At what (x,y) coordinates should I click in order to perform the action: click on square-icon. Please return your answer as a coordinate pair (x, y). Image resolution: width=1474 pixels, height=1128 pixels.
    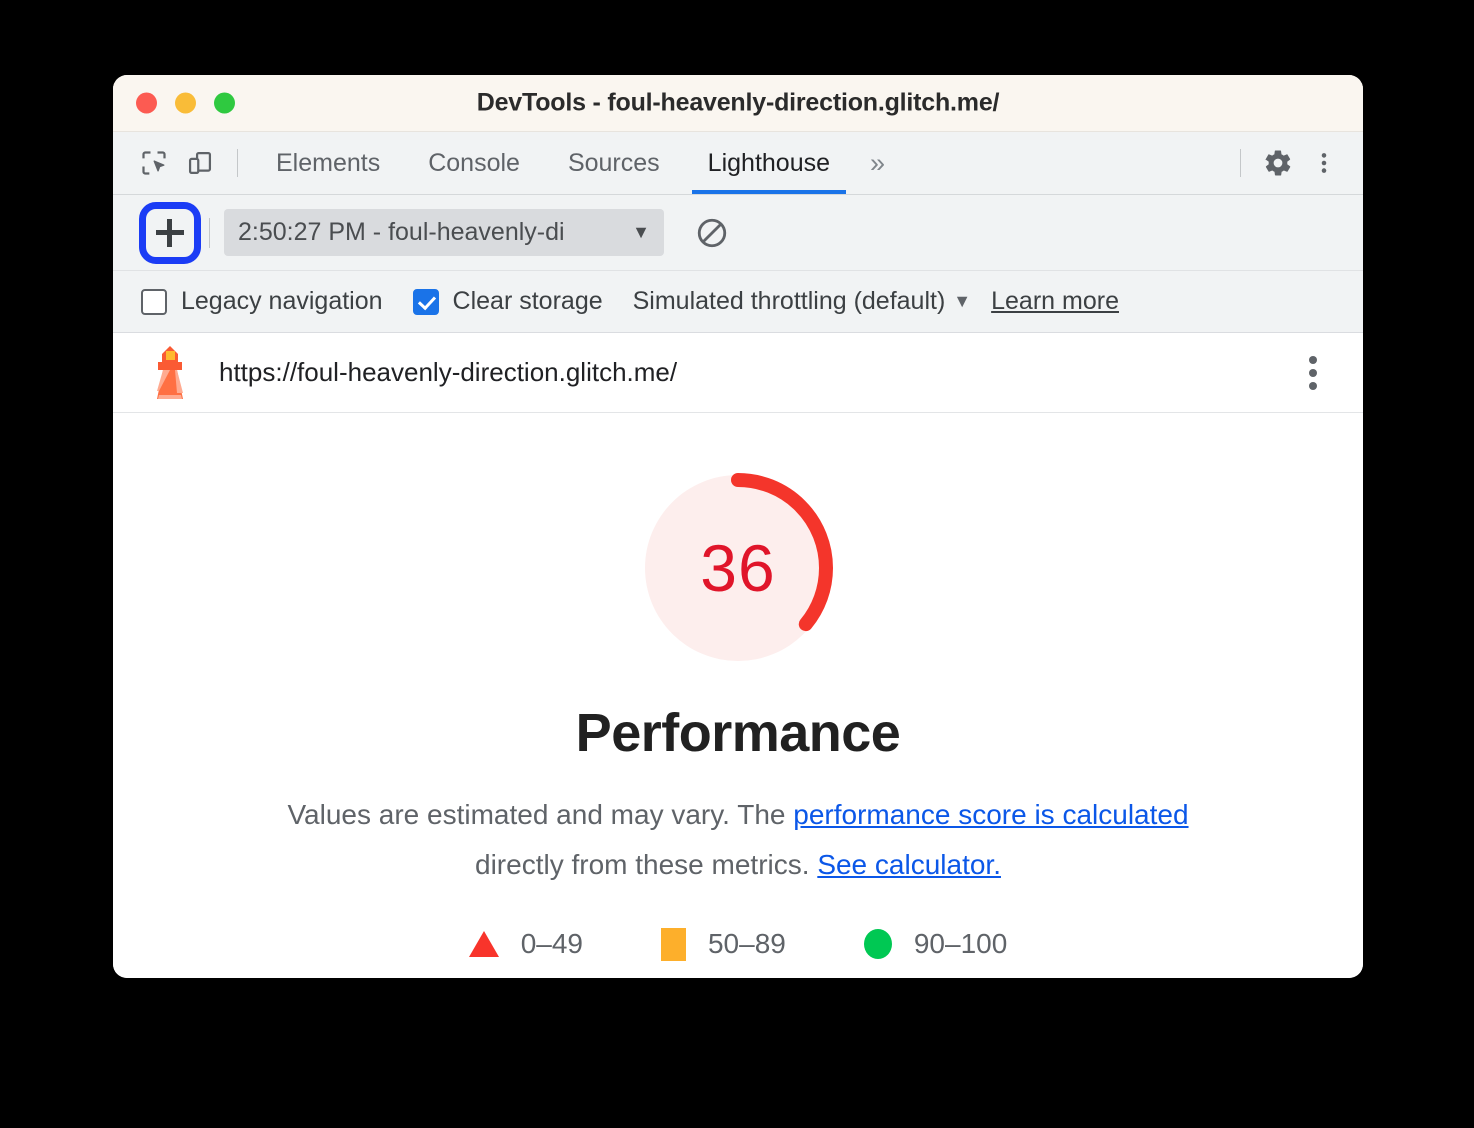
    Looking at the image, I should click on (673, 944).